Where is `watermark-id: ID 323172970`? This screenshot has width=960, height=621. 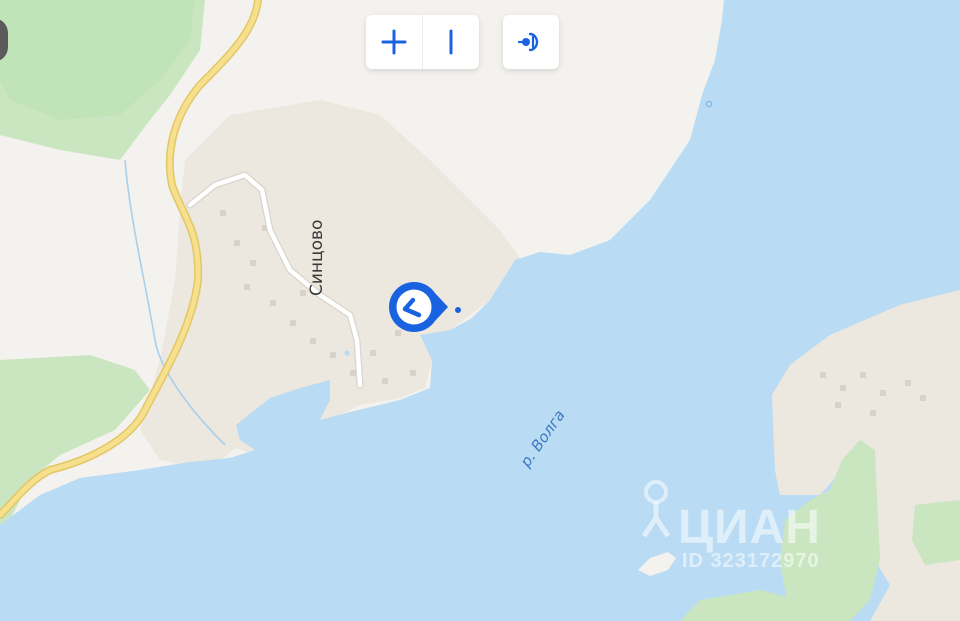
watermark-id: ID 323172970 is located at coordinates (751, 561).